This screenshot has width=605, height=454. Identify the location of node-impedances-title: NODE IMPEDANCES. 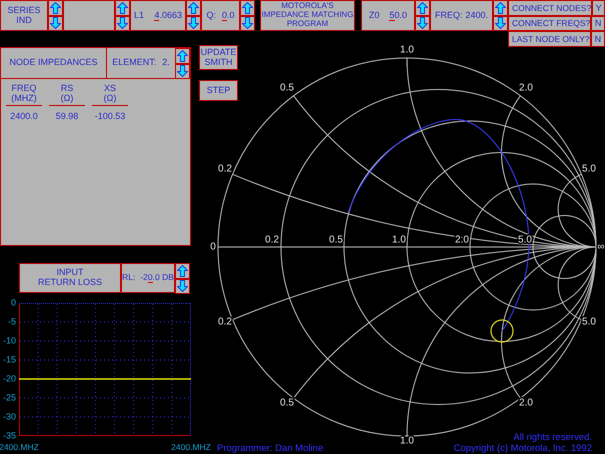
(54, 63).